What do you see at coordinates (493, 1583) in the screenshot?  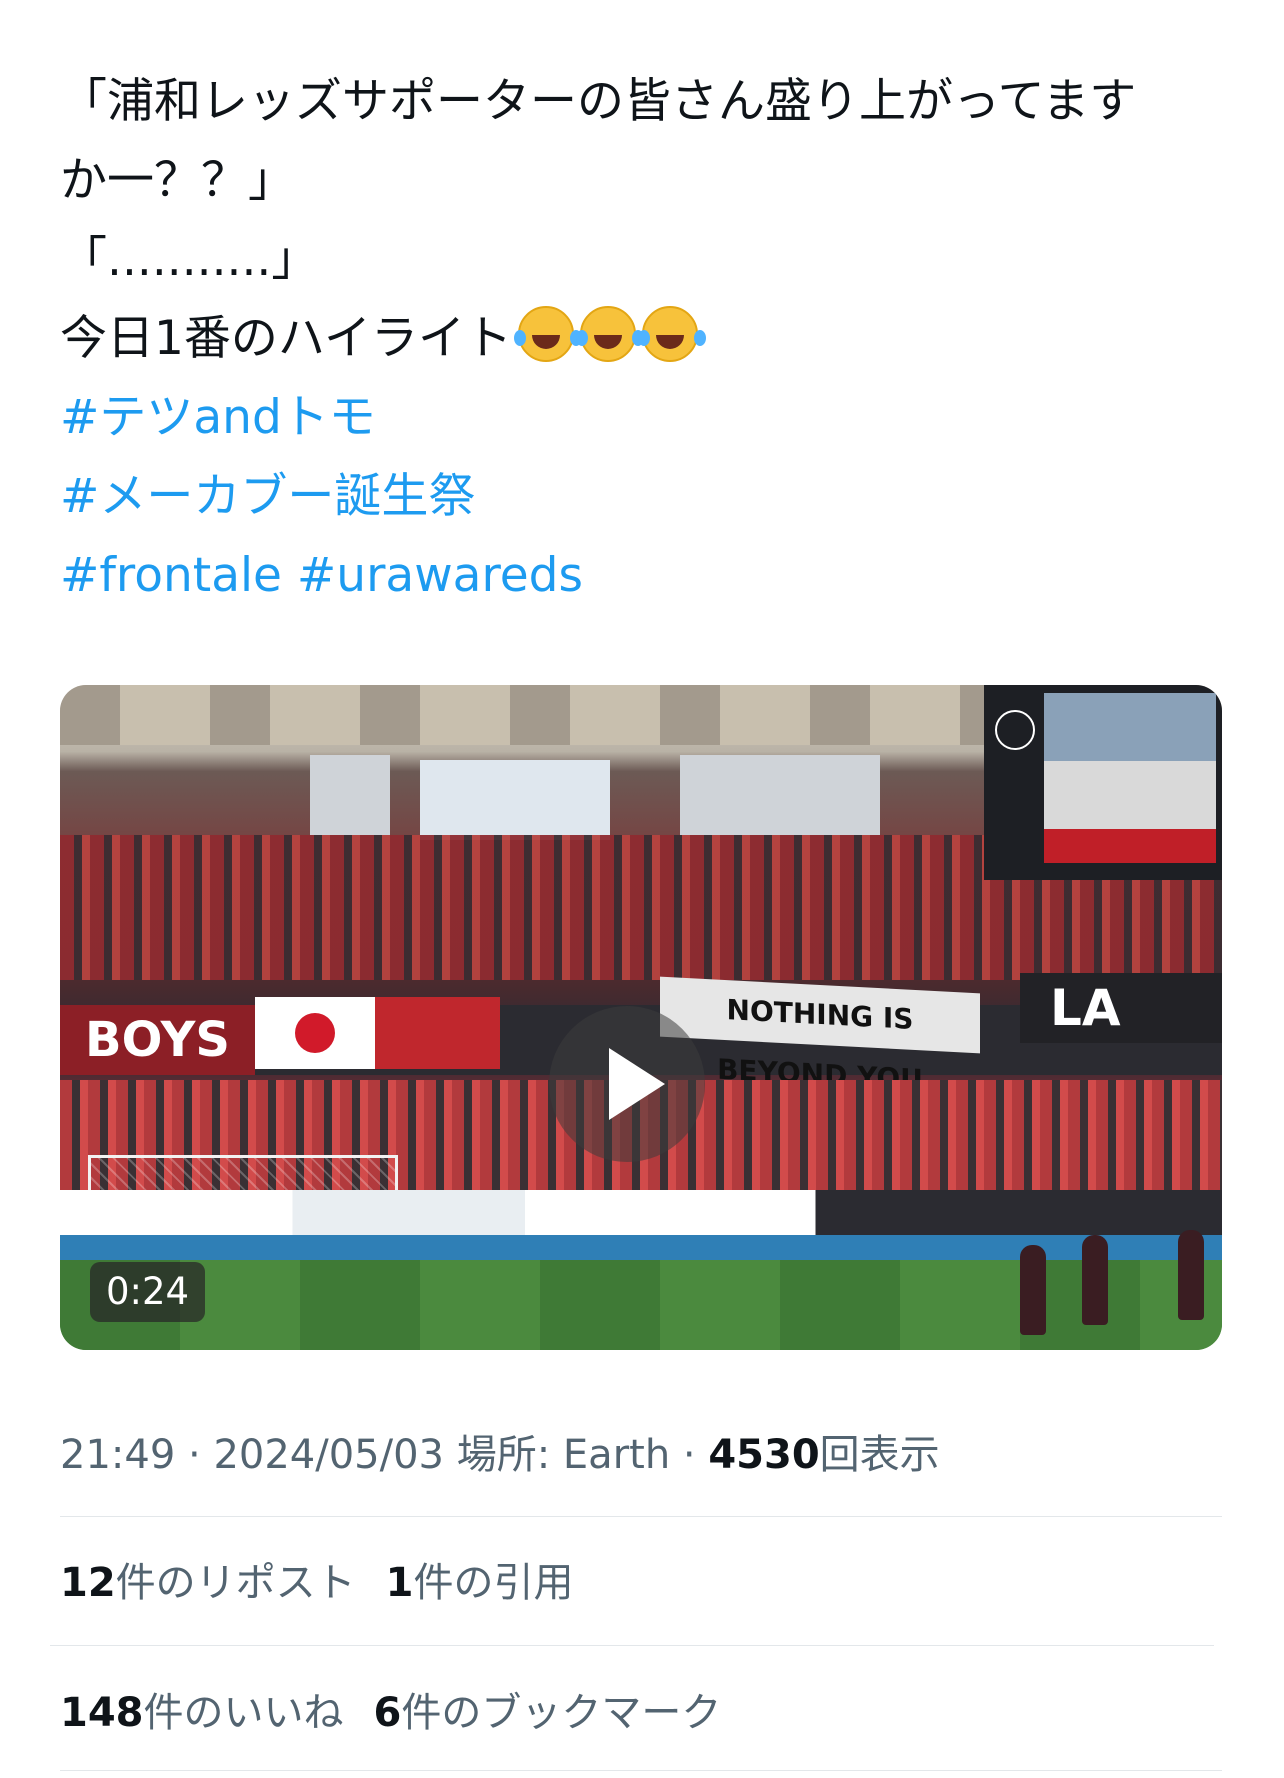 I see `quotes-label: 件の引用` at bounding box center [493, 1583].